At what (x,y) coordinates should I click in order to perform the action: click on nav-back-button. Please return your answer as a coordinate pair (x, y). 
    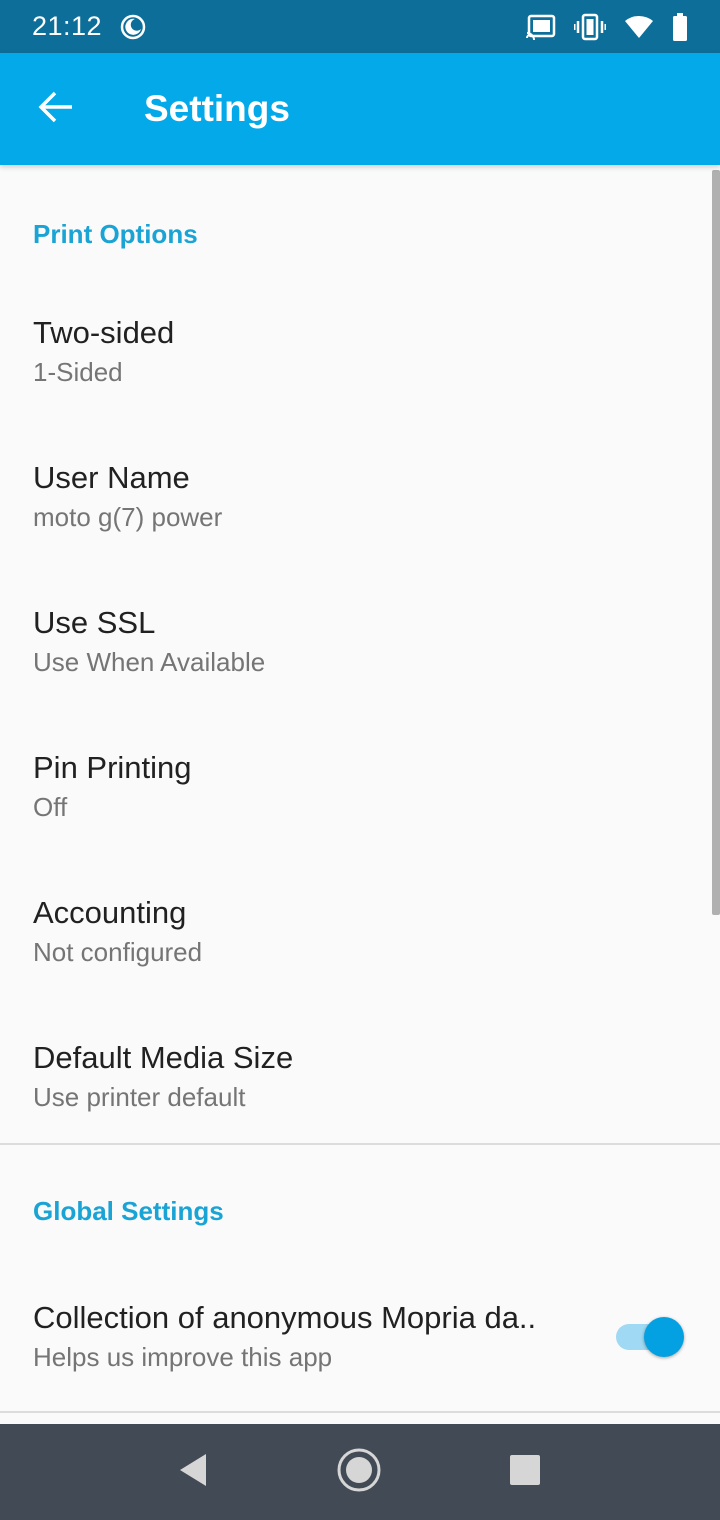
    Looking at the image, I should click on (193, 1472).